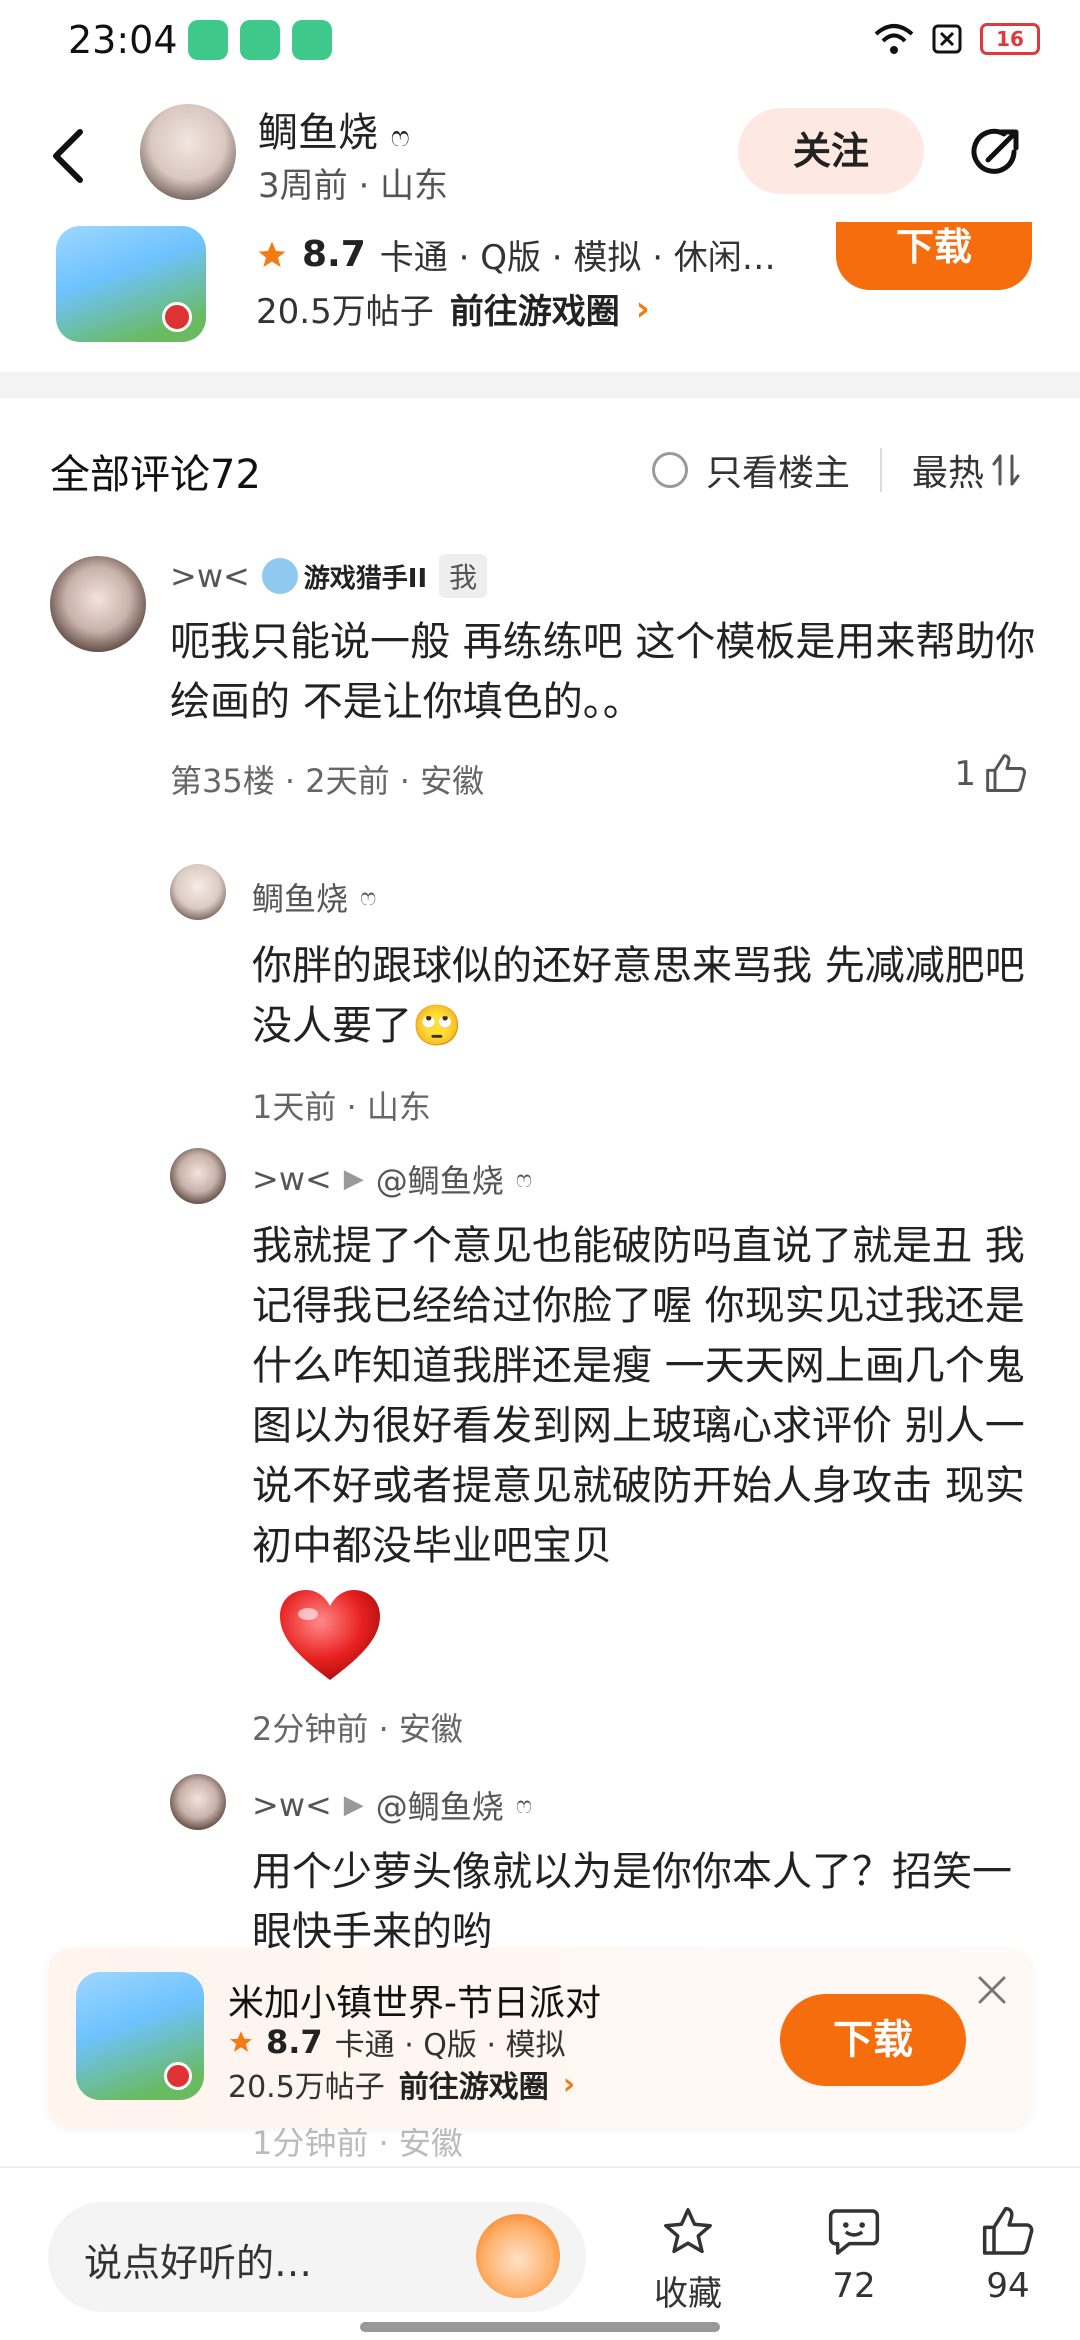  What do you see at coordinates (688, 2231) in the screenshot?
I see `star-outline-icon` at bounding box center [688, 2231].